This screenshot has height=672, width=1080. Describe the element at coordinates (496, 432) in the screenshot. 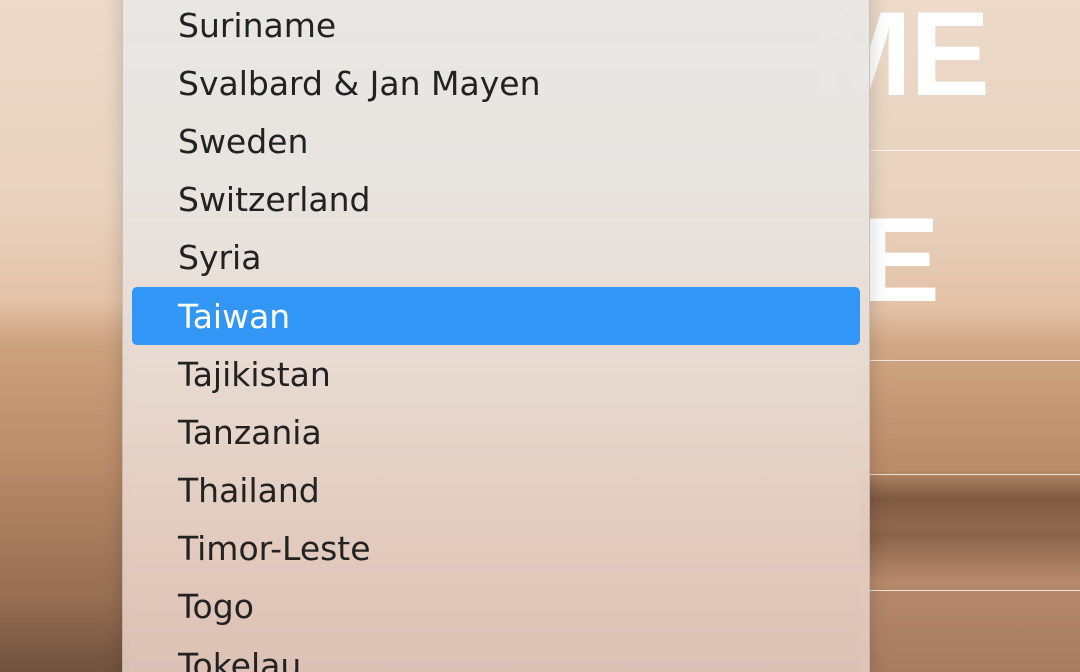

I see `country-option-tanzania: Tanzania` at that location.